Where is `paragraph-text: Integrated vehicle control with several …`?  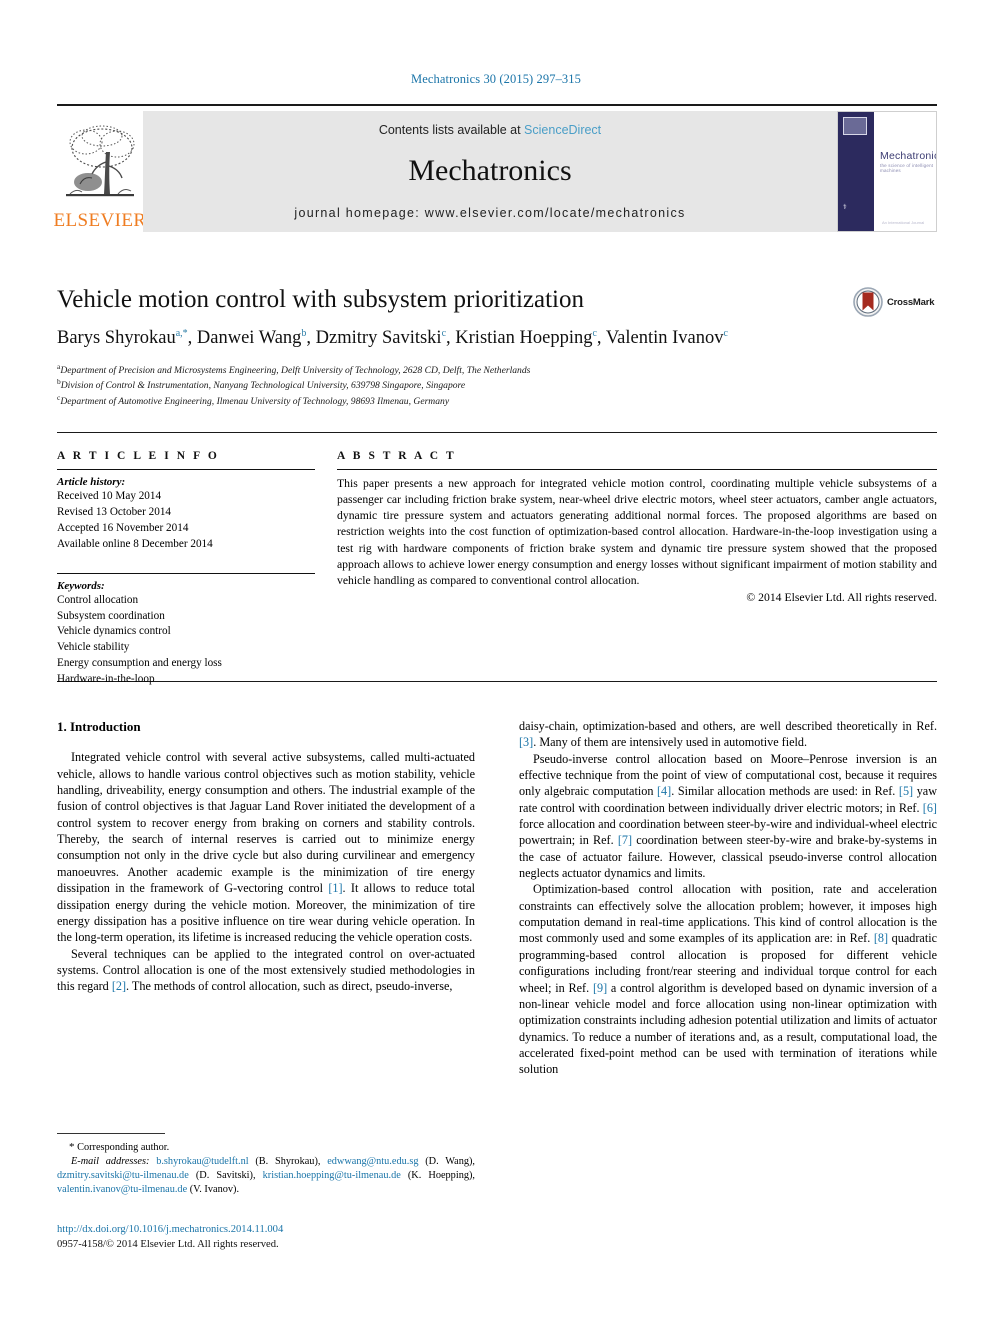
paragraph-text: Integrated vehicle control with several … is located at coordinates (266, 847).